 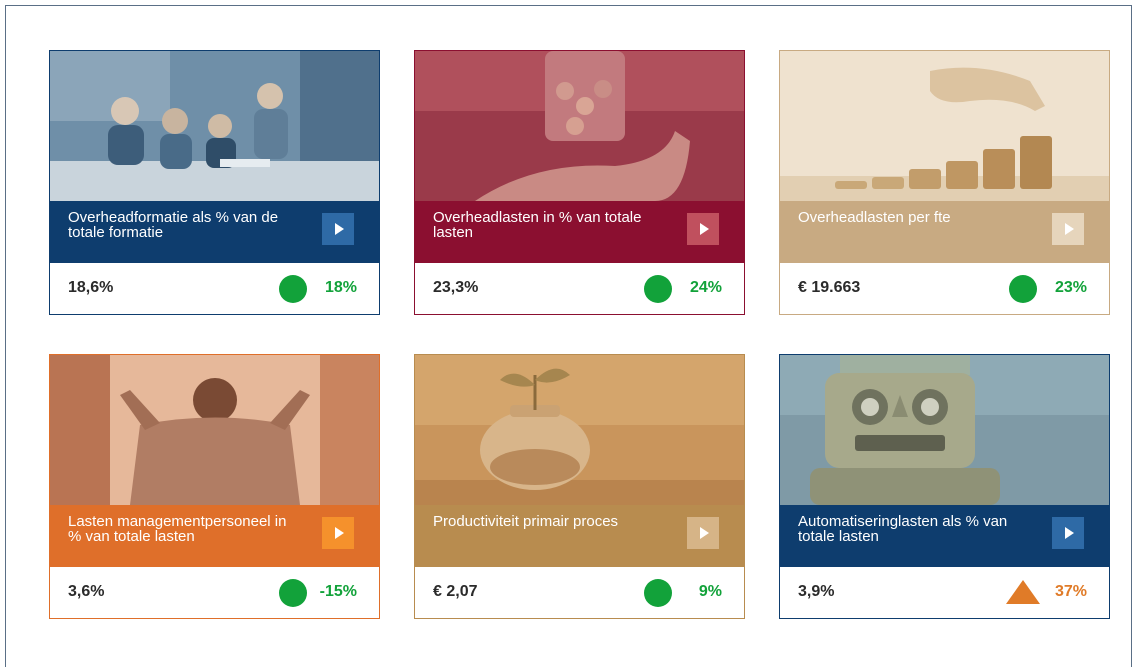 I want to click on card-title: Overheadlasten in % van totale lasten, so click(x=537, y=225).